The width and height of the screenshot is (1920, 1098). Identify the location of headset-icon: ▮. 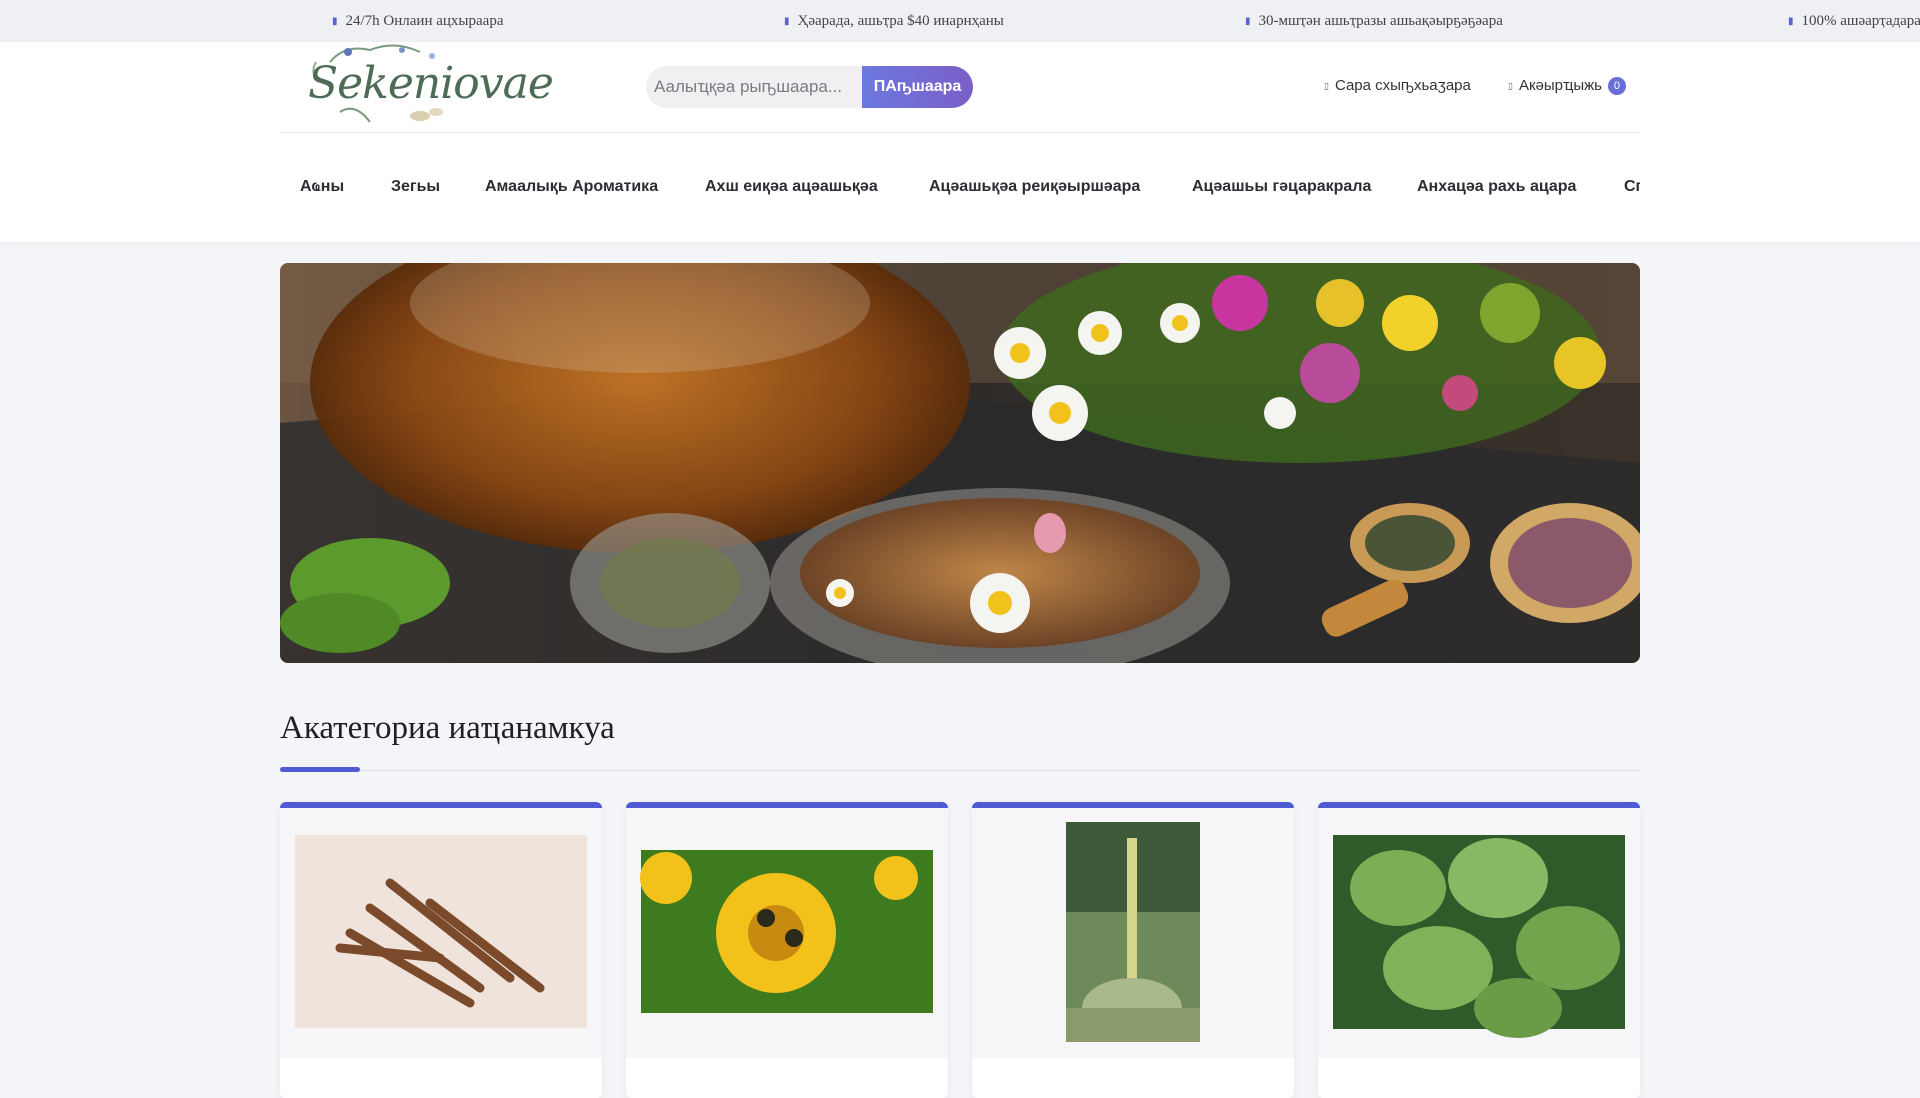
(335, 21).